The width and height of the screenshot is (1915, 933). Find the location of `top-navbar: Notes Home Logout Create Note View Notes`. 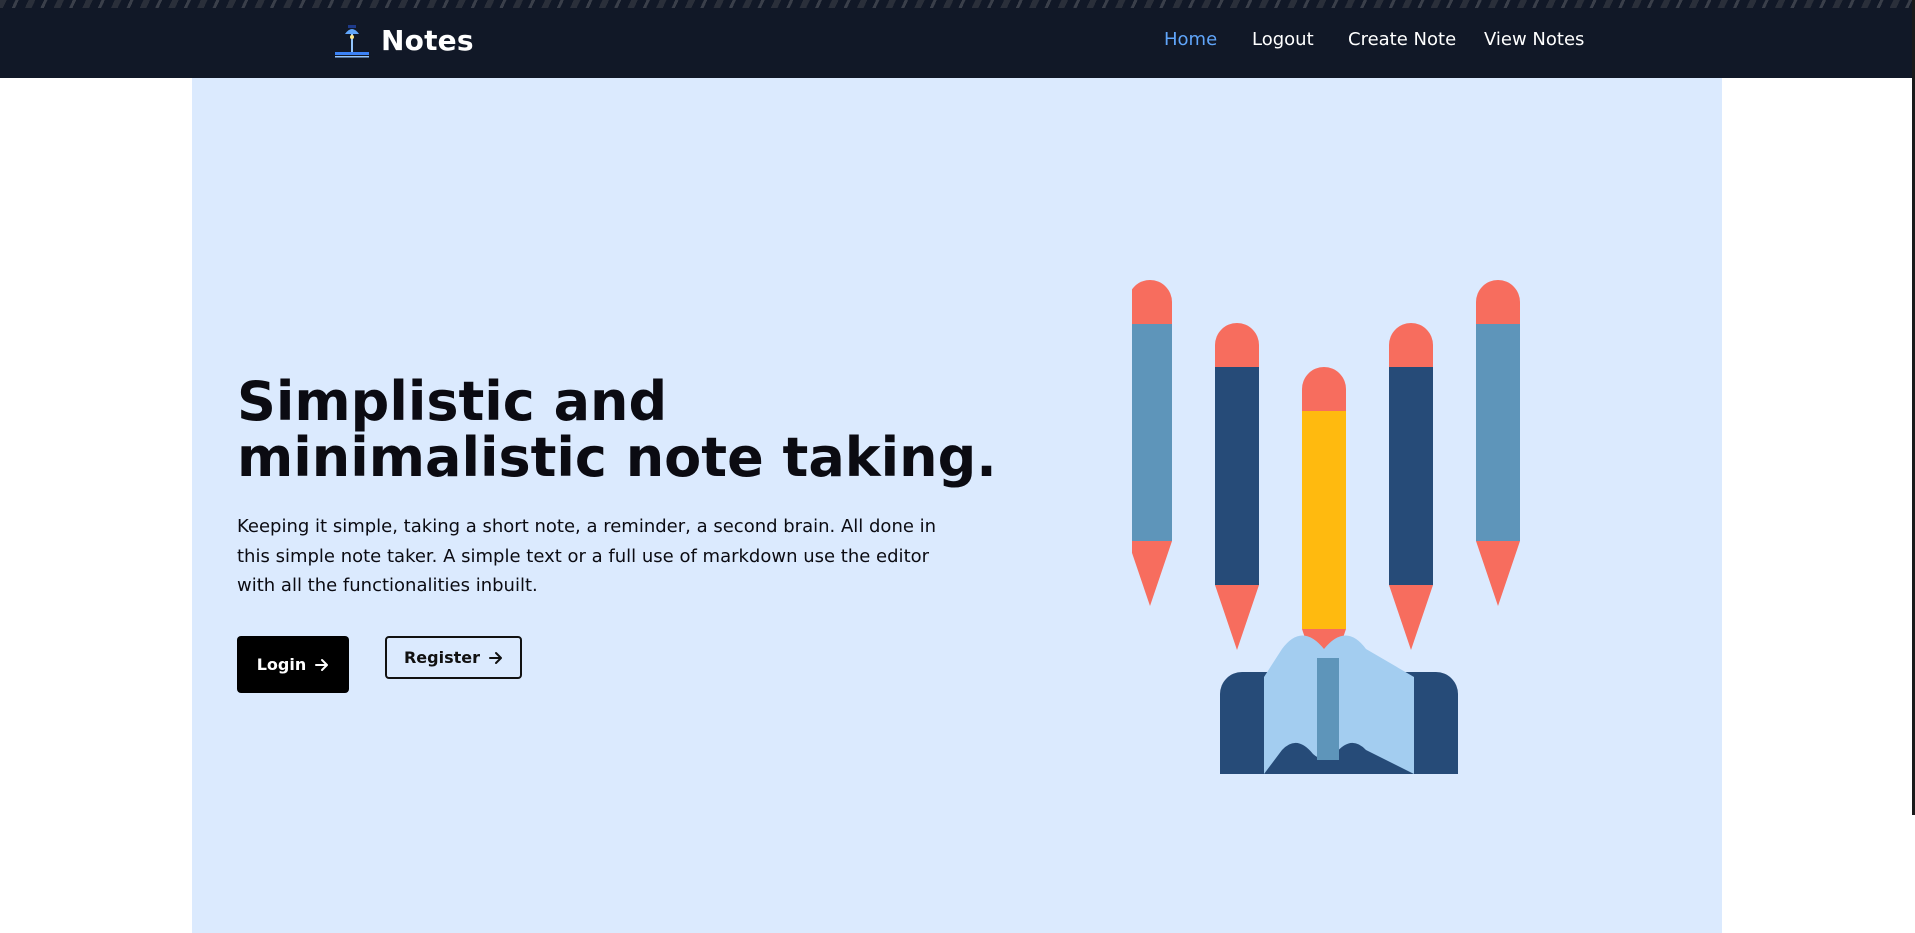

top-navbar: Notes Home Logout Create Note View Notes is located at coordinates (956, 39).